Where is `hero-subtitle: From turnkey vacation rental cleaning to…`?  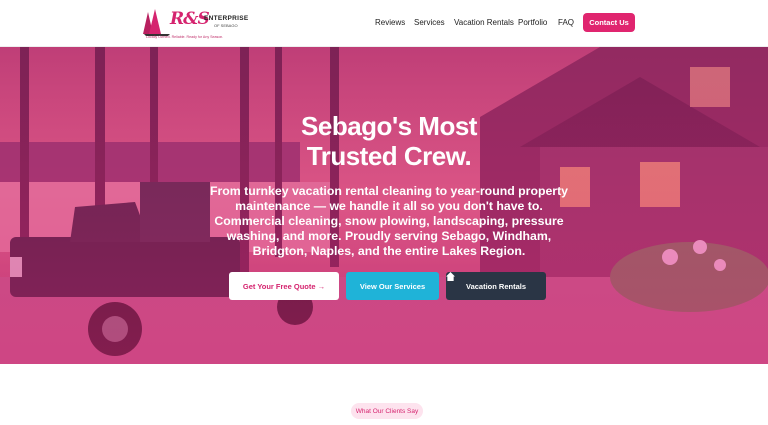
hero-subtitle: From turnkey vacation rental cleaning to… is located at coordinates (389, 221).